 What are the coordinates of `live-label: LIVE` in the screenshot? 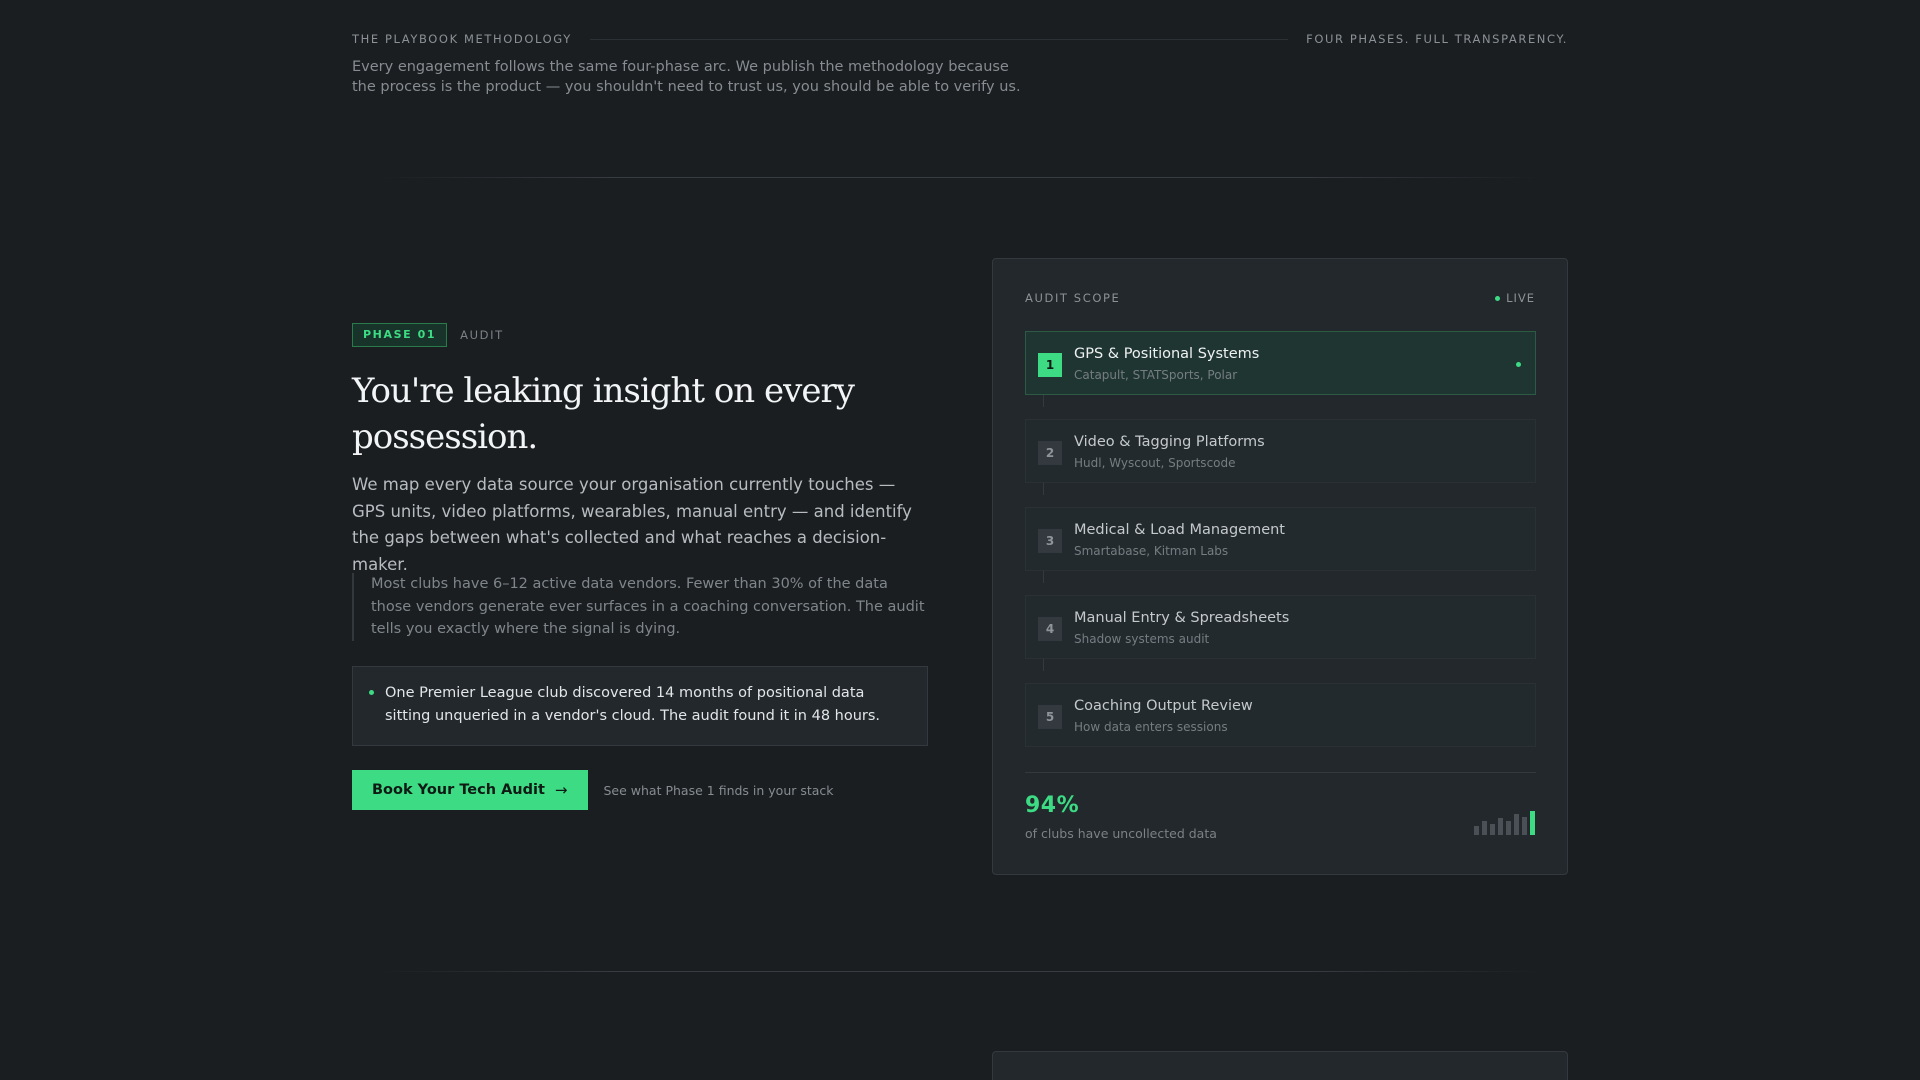 It's located at (1520, 298).